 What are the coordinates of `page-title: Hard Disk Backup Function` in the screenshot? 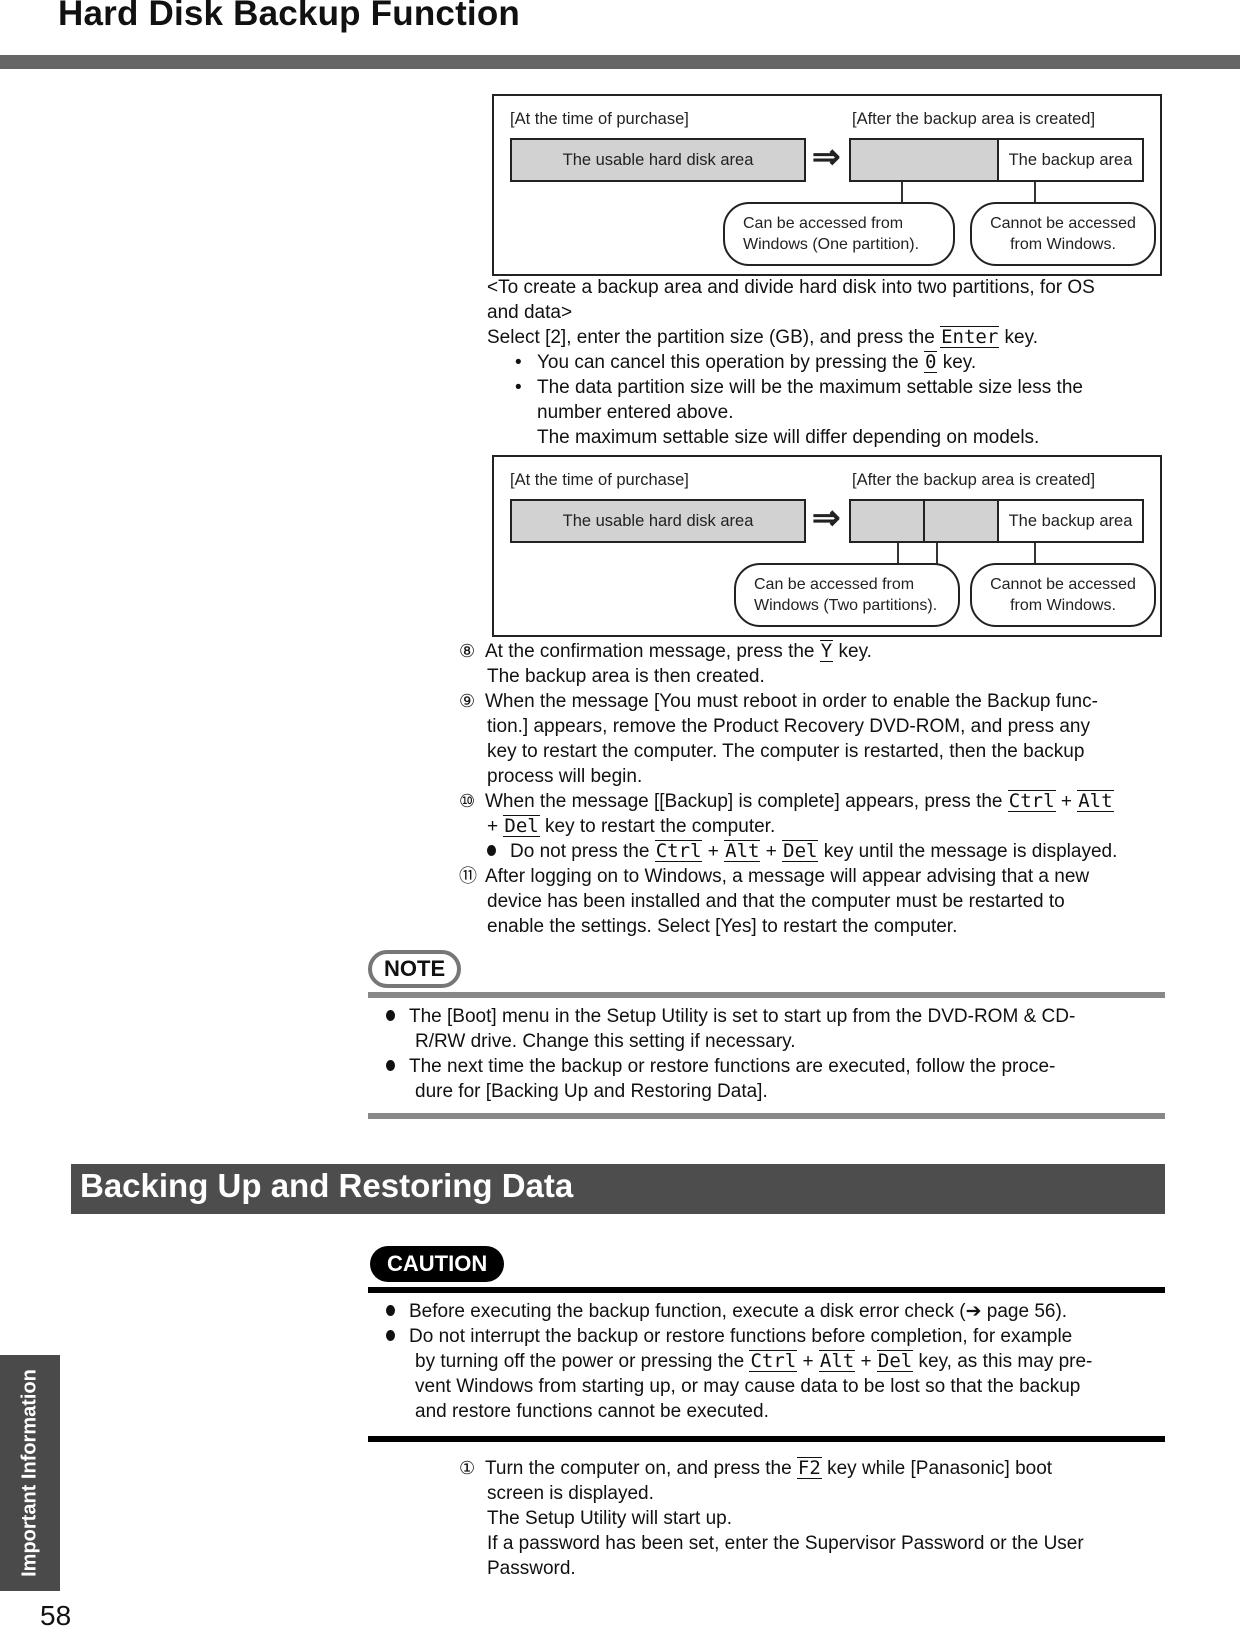 It's located at (289, 16).